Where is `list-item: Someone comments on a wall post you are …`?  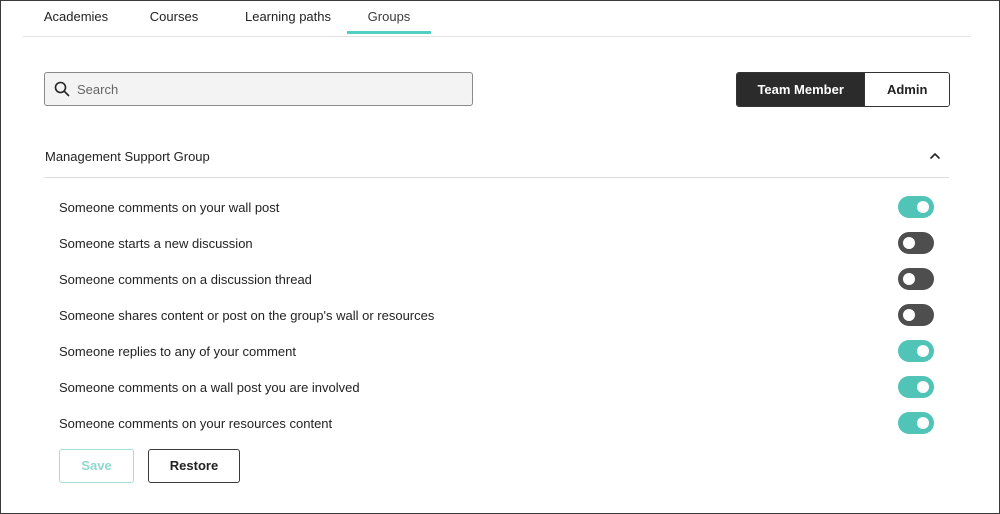 list-item: Someone comments on a wall post you are … is located at coordinates (499, 387).